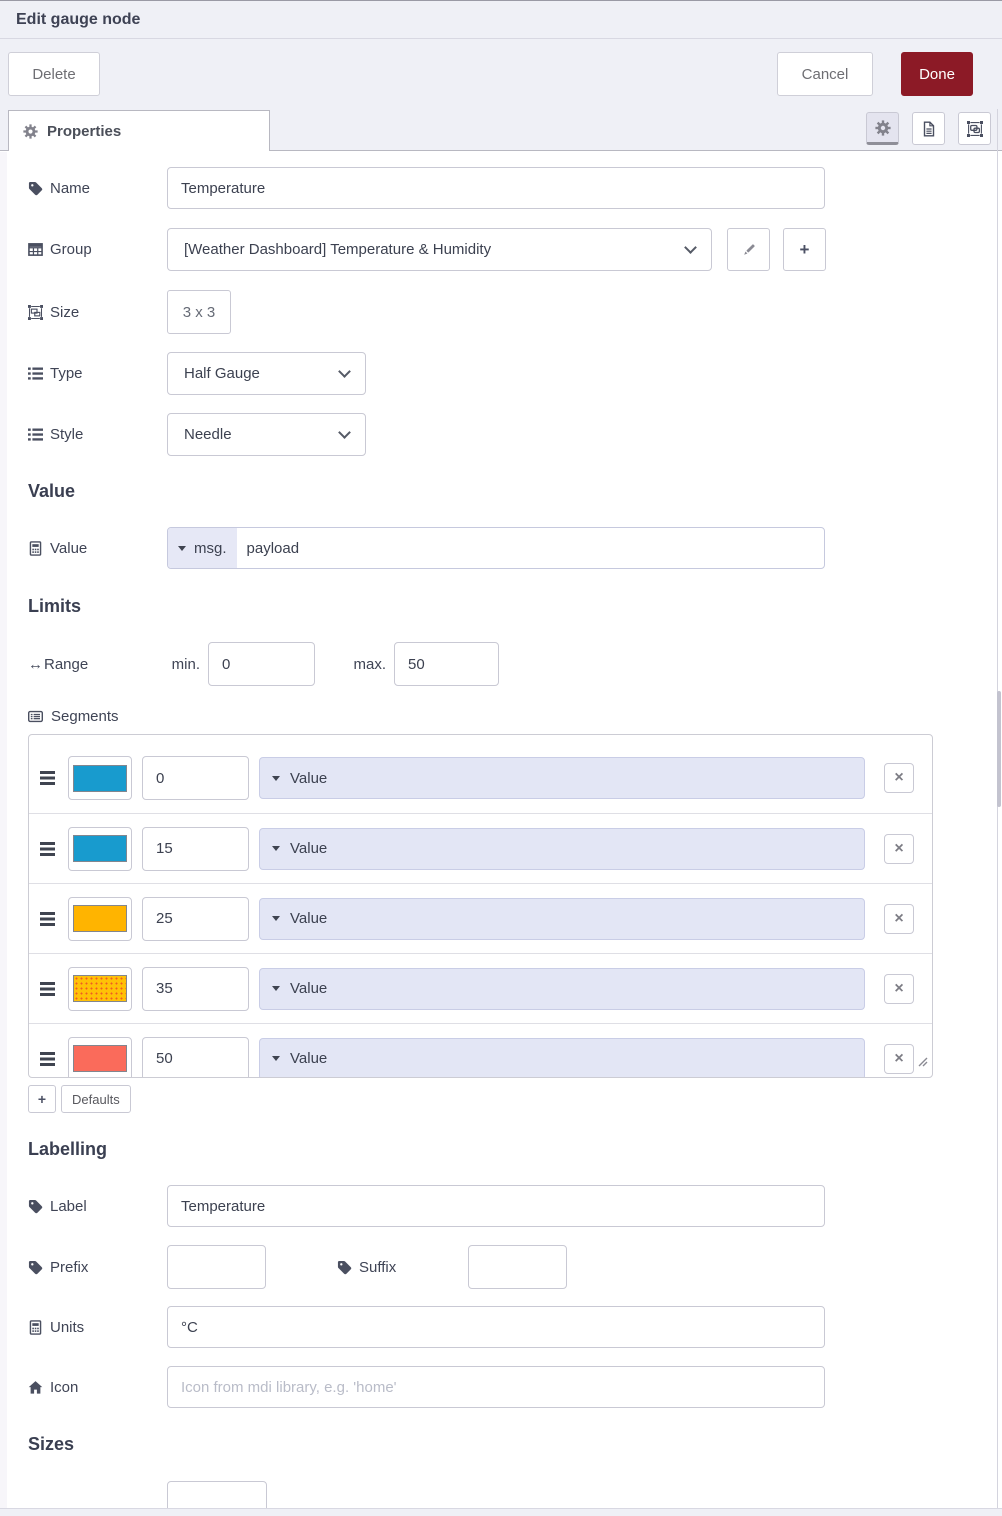 Image resolution: width=1002 pixels, height=1516 pixels. What do you see at coordinates (921, 1062) in the screenshot?
I see `resize-handle` at bounding box center [921, 1062].